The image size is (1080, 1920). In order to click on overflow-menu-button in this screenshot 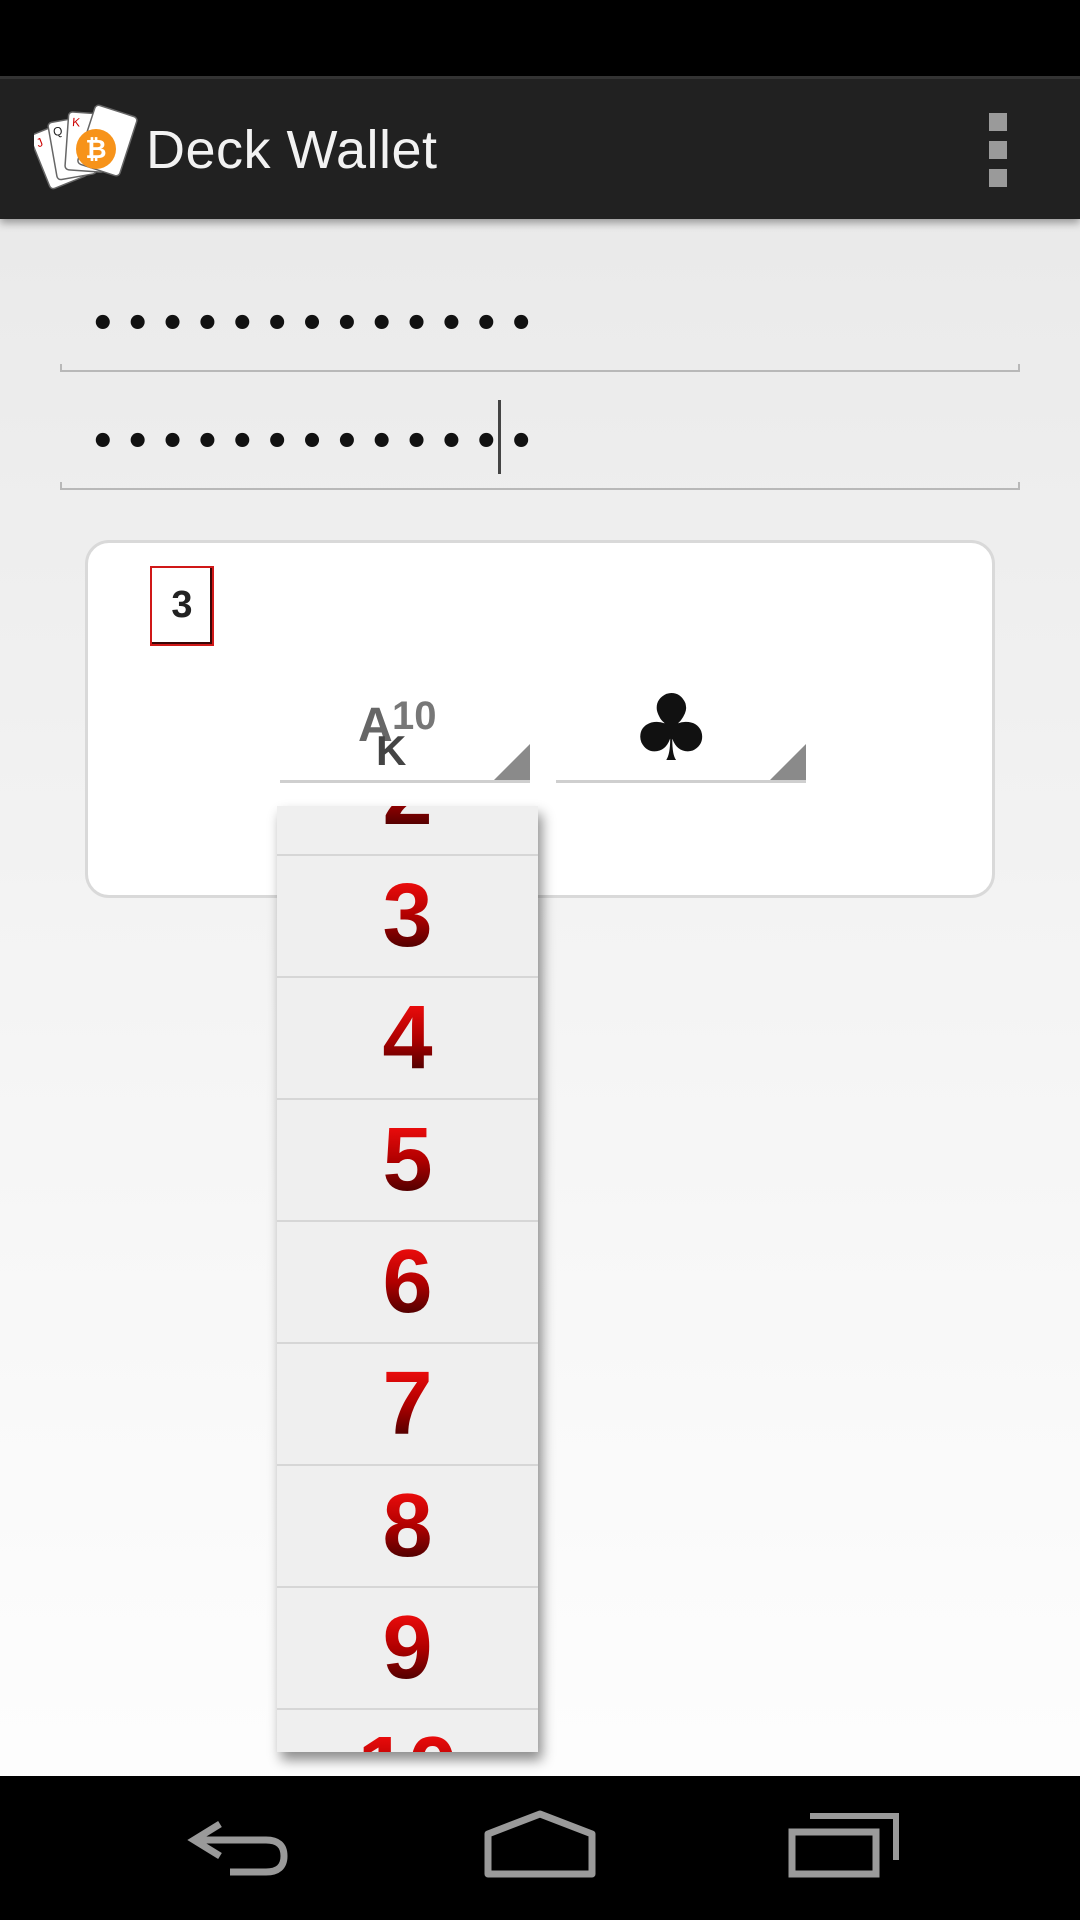, I will do `click(998, 151)`.